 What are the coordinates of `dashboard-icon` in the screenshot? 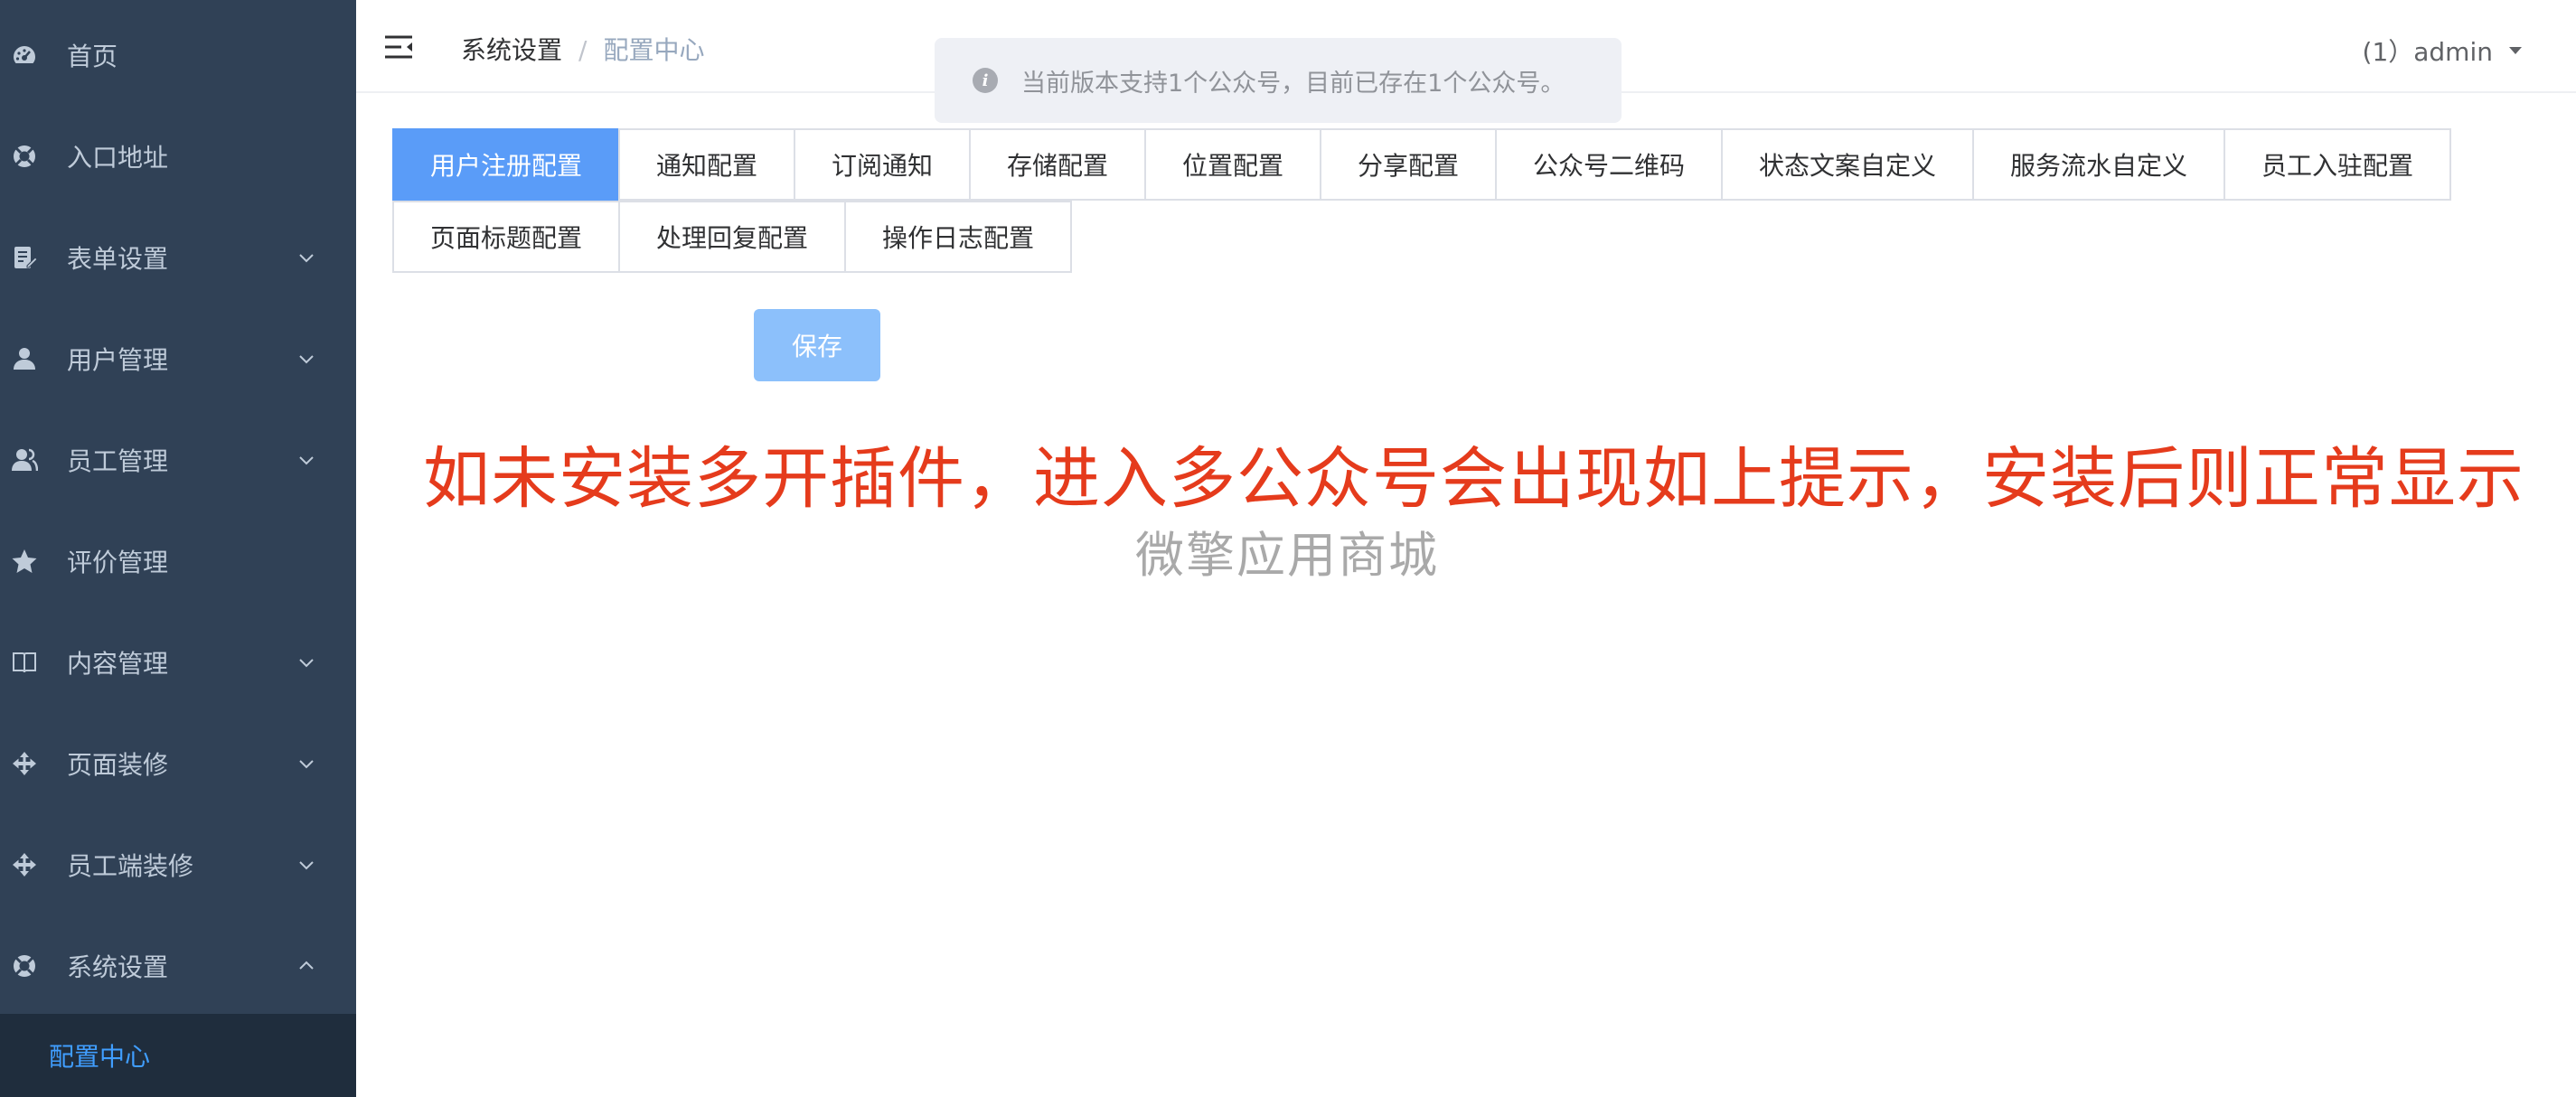 It's located at (24, 55).